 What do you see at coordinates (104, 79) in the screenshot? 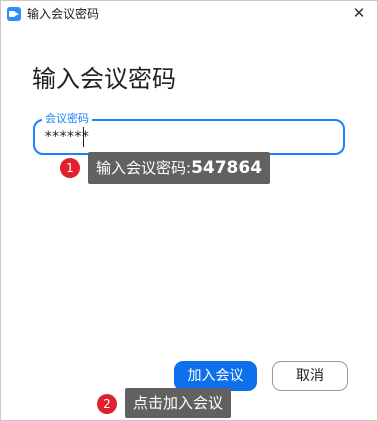
I see `page-title: 输入会议密码` at bounding box center [104, 79].